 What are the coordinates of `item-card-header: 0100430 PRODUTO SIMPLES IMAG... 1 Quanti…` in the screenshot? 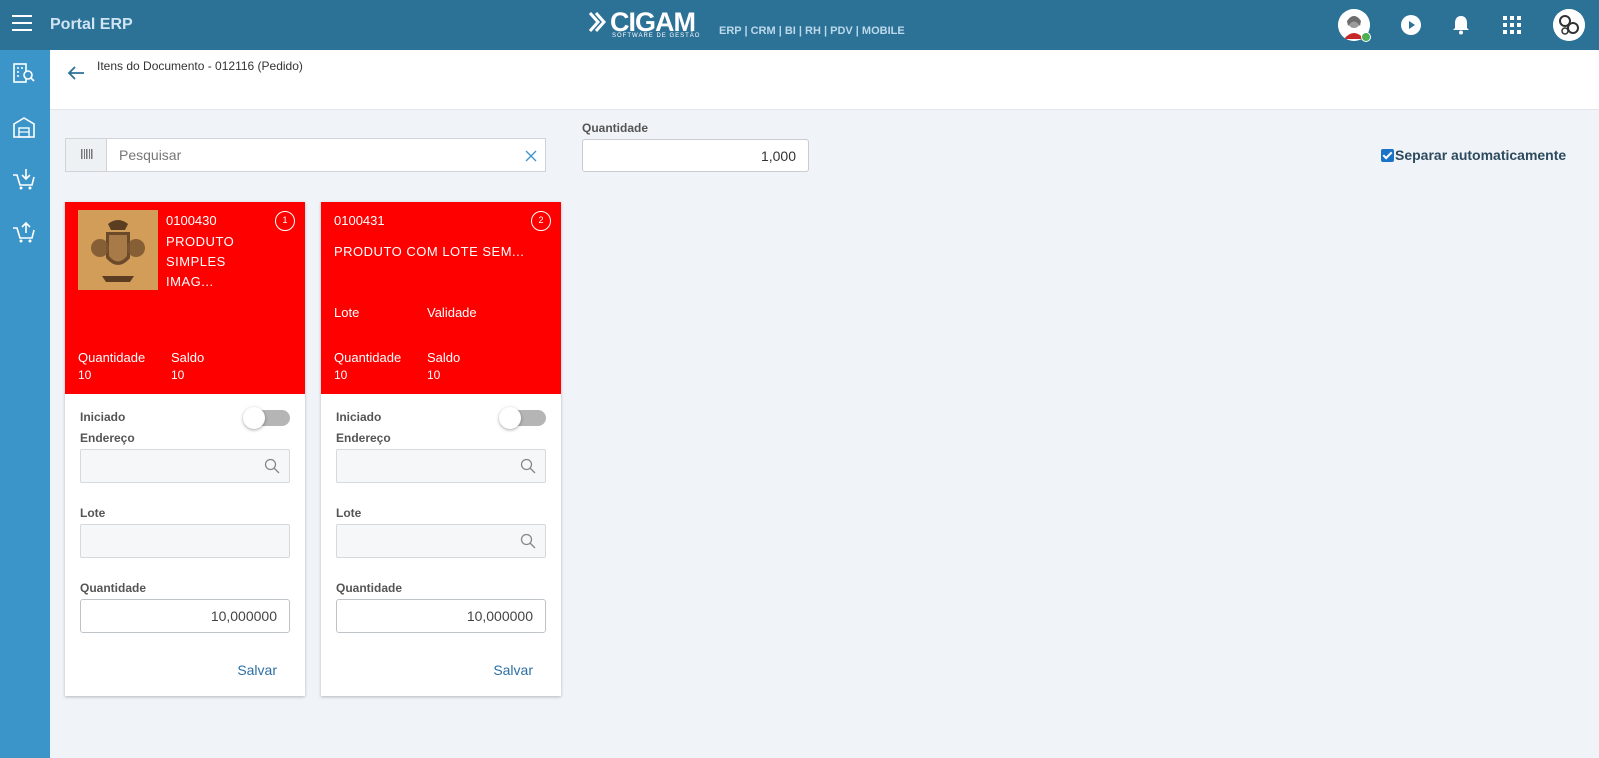 It's located at (185, 298).